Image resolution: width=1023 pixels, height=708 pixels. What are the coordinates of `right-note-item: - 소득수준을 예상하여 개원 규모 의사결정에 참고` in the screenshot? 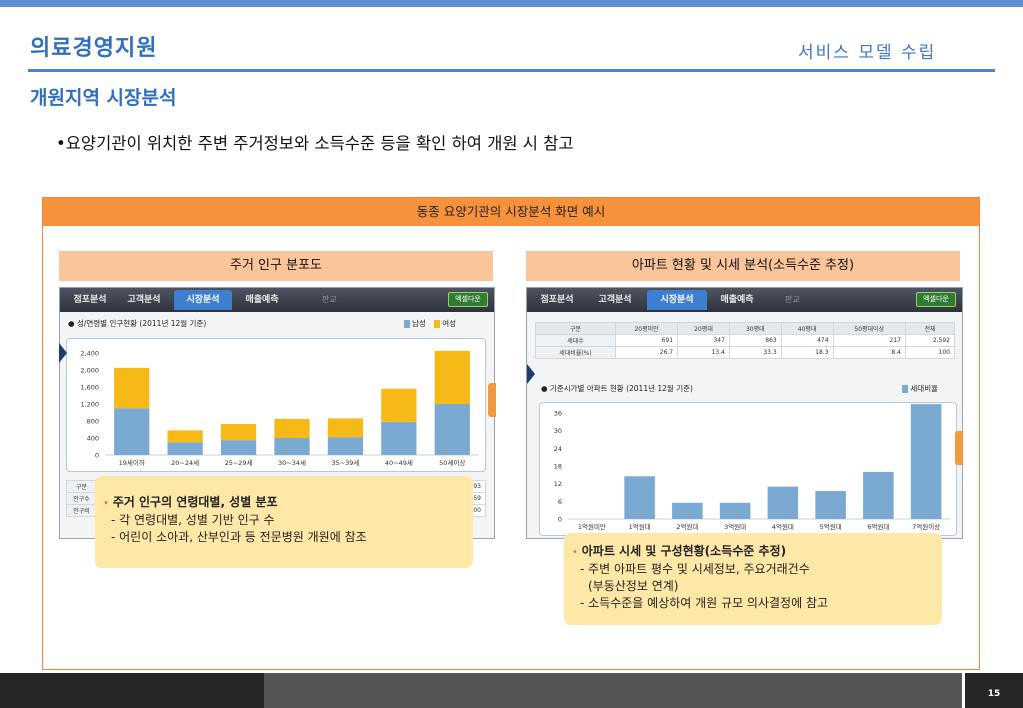 It's located at (704, 603).